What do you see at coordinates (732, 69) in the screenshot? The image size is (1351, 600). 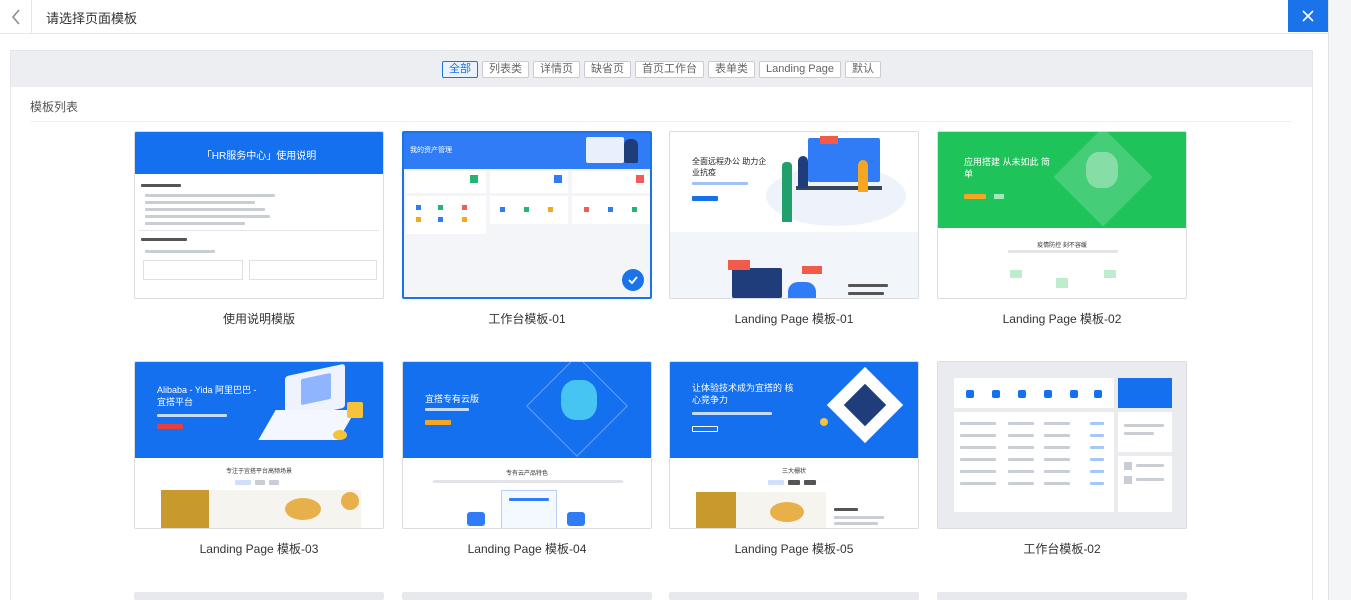 I see `tab-form: 表单类` at bounding box center [732, 69].